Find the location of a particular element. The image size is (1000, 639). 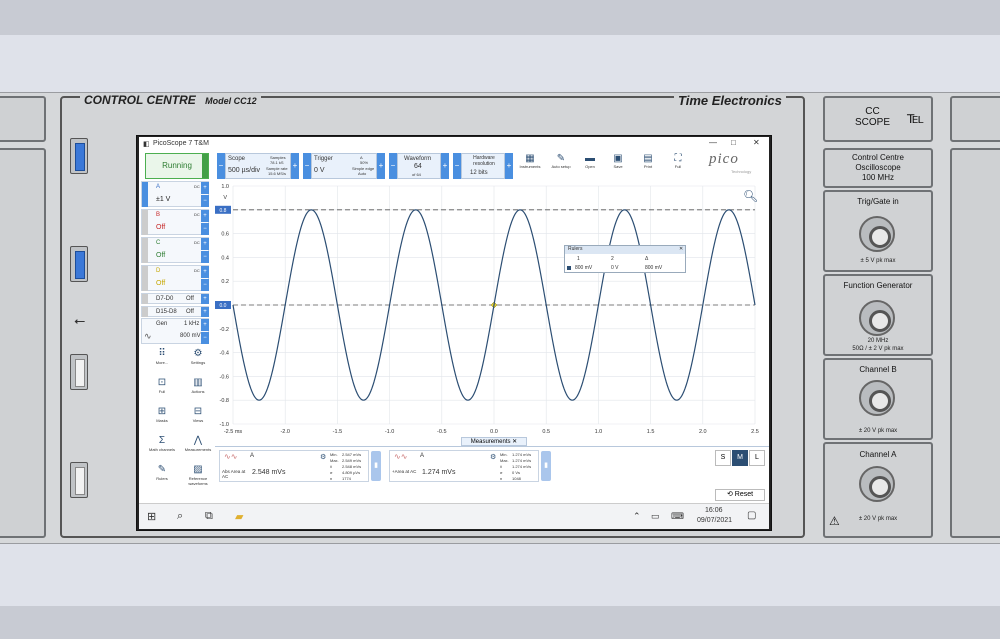

waveform-decrease-button: − is located at coordinates (393, 166).